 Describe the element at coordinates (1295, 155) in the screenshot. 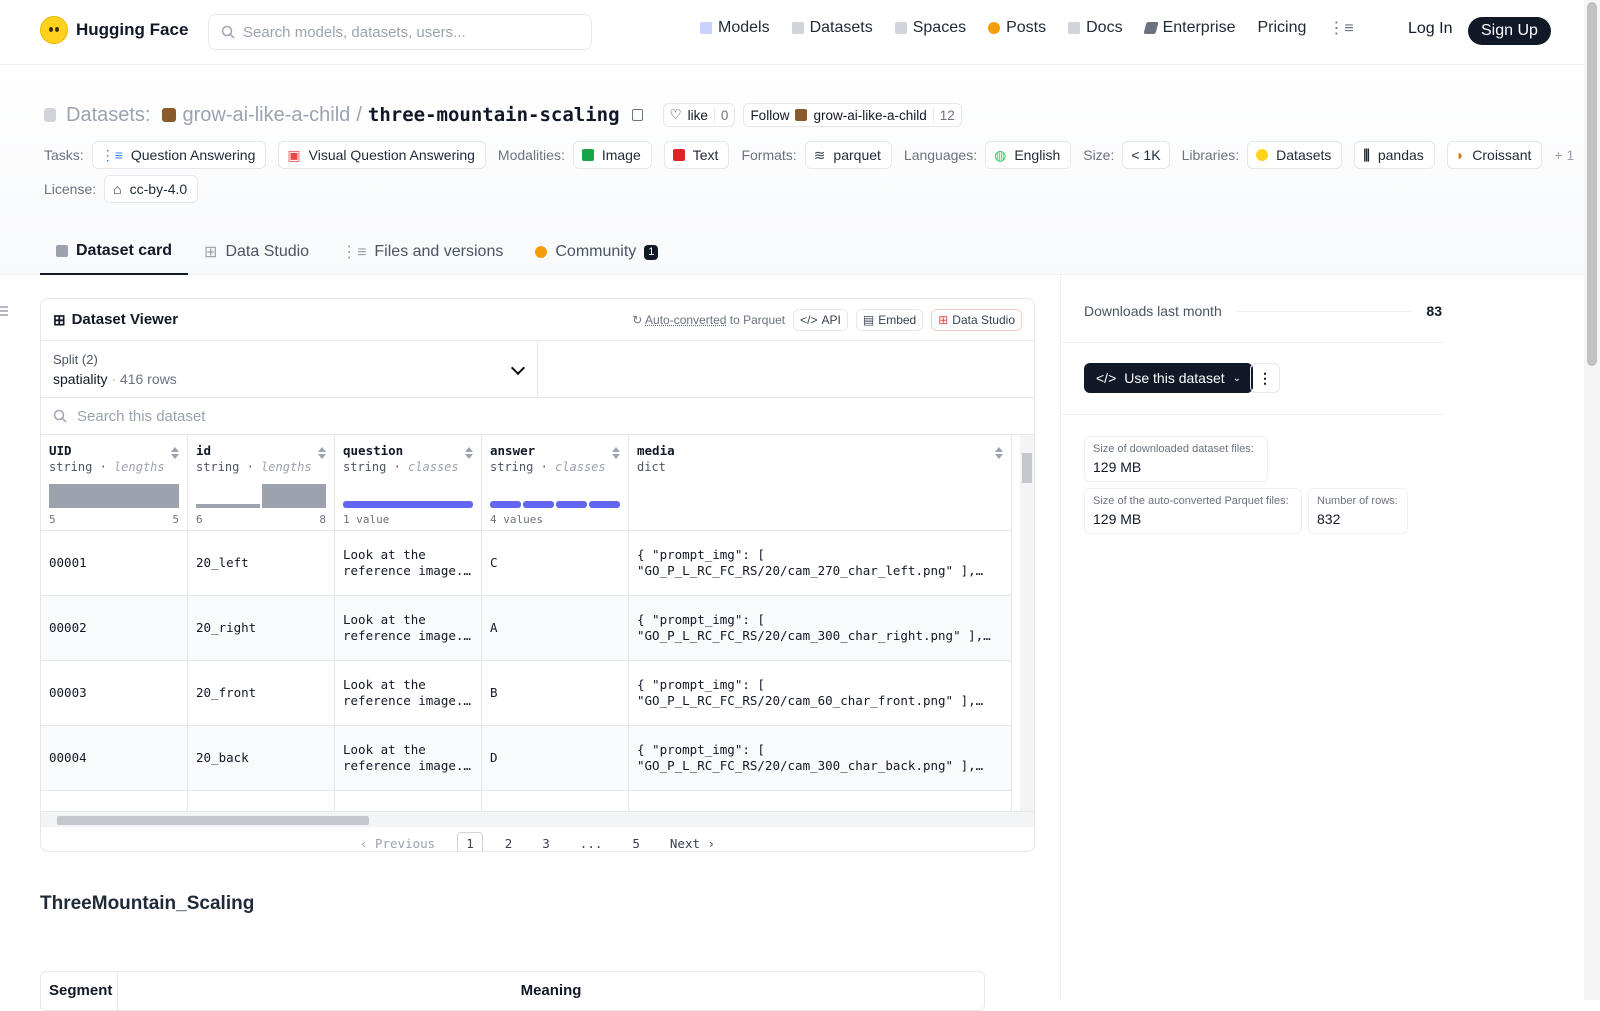

I see `tag-datasets-lib: Datasets` at that location.